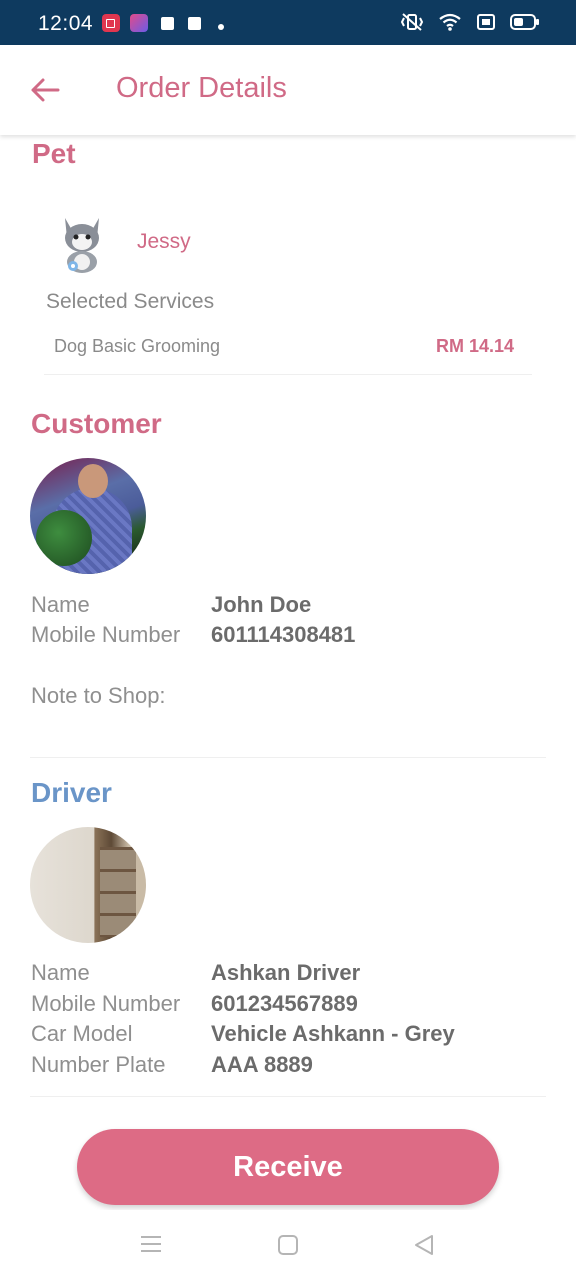  What do you see at coordinates (137, 346) in the screenshot?
I see `service-name: Dog Basic Grooming` at bounding box center [137, 346].